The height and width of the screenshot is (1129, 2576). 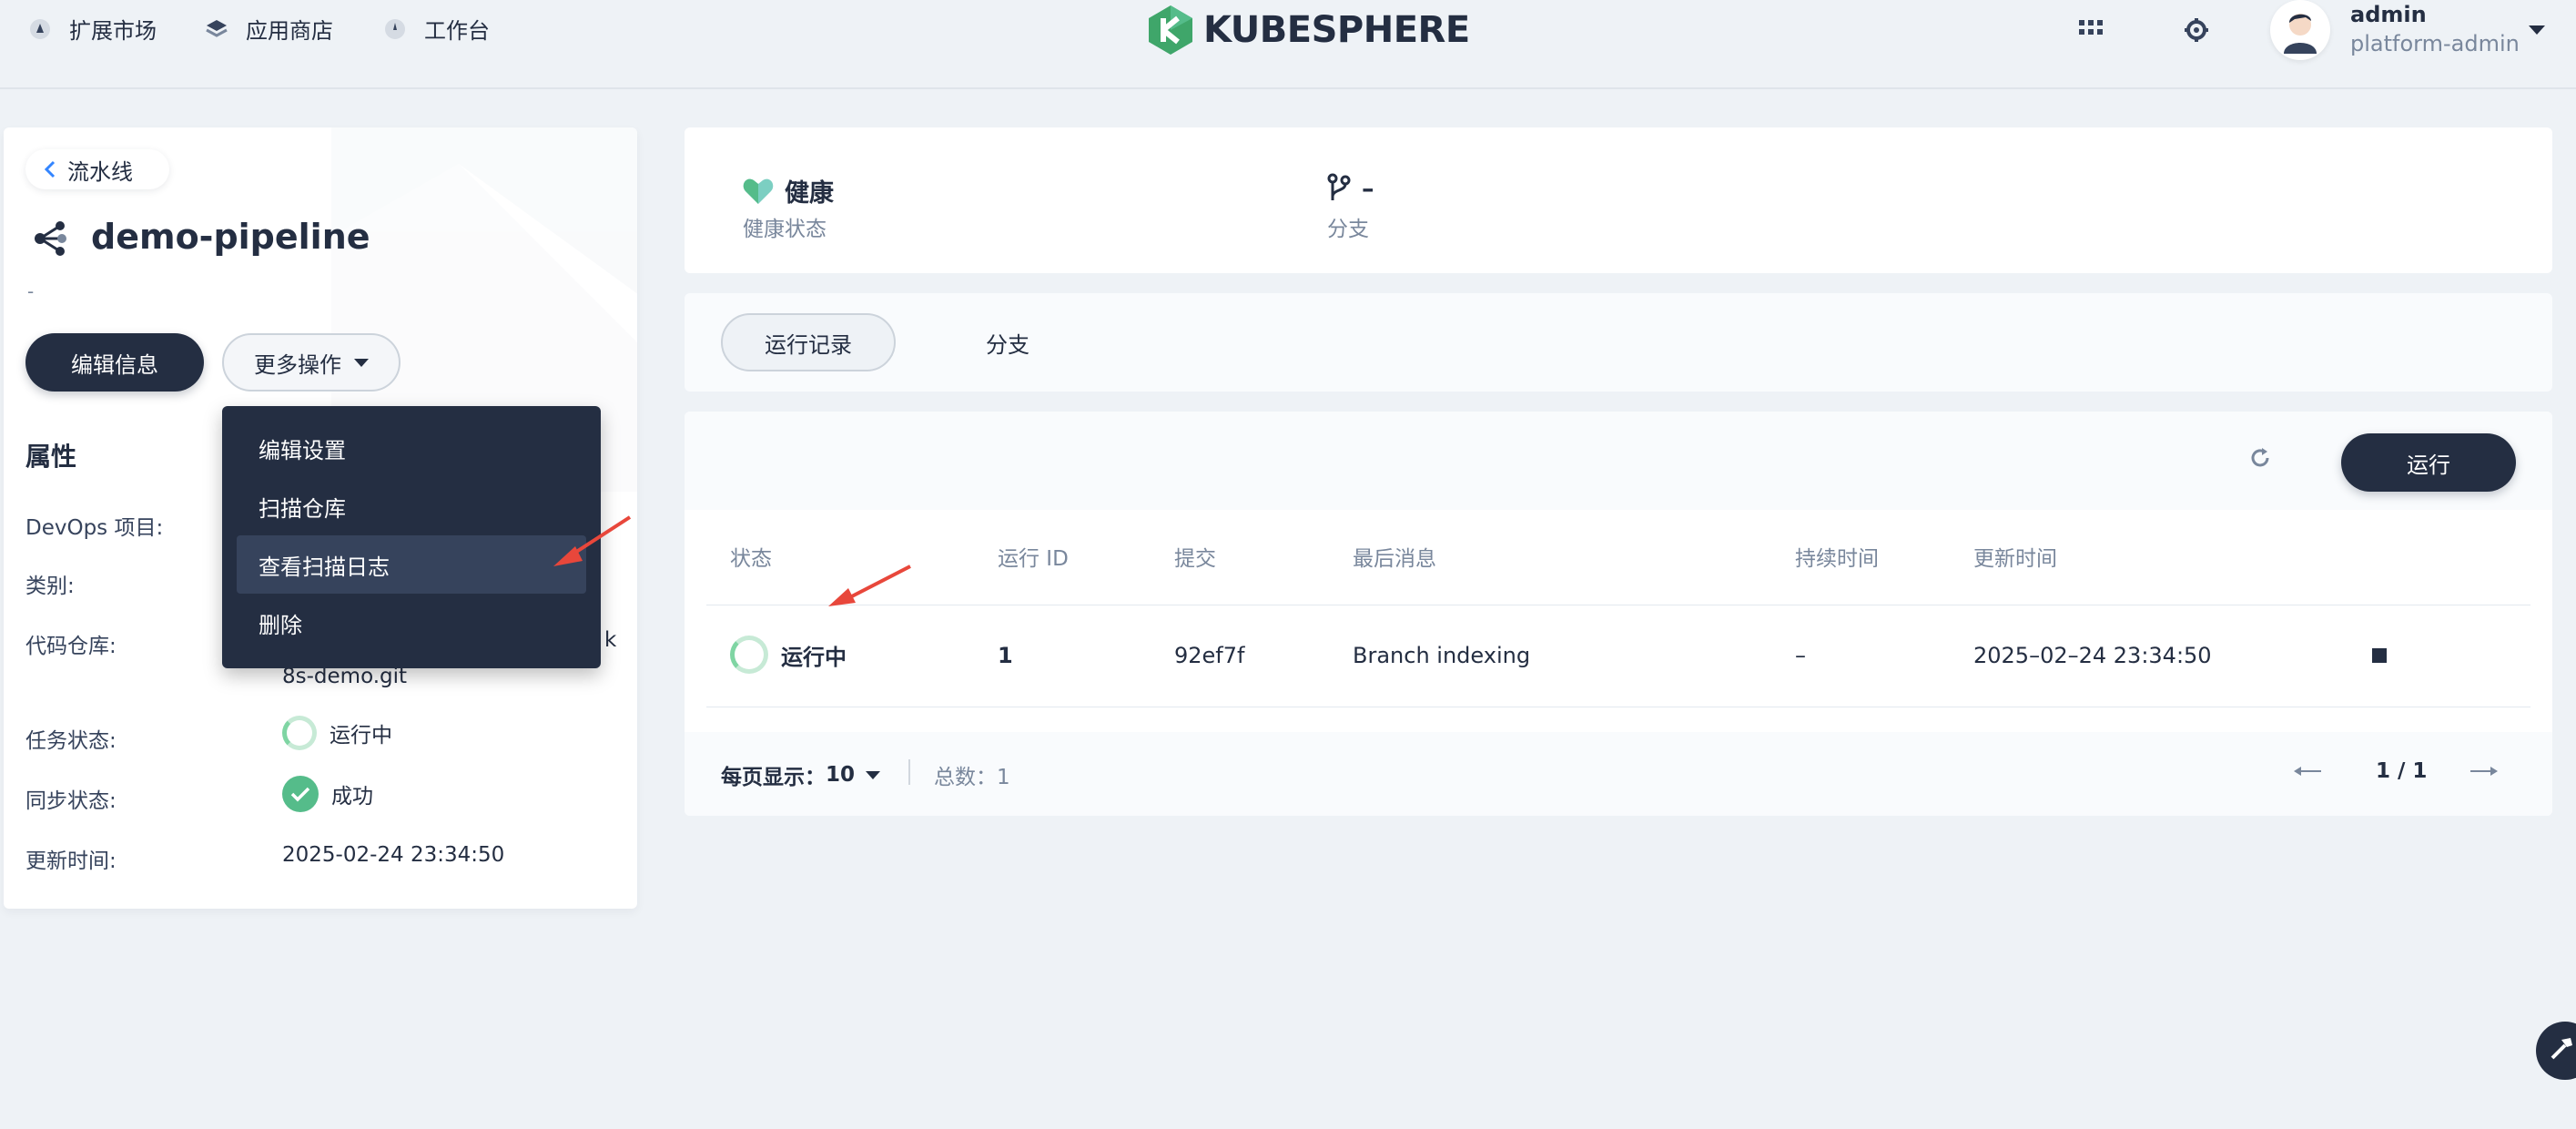 I want to click on prev-page-arrow-icon, so click(x=2307, y=771).